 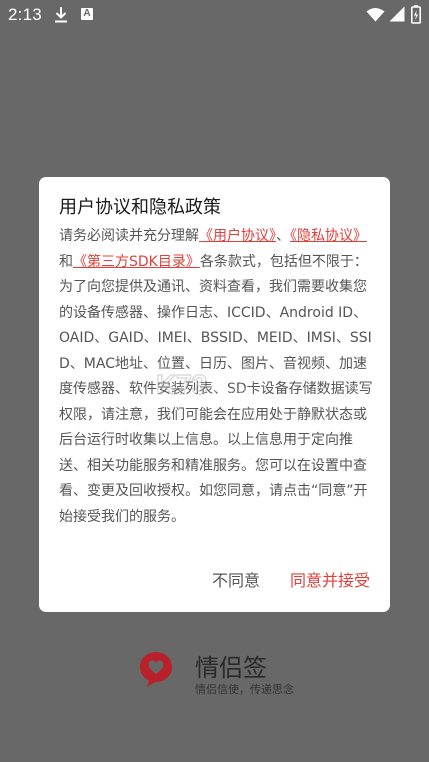 I want to click on watermark-text: 游戏之家, so click(x=236, y=378).